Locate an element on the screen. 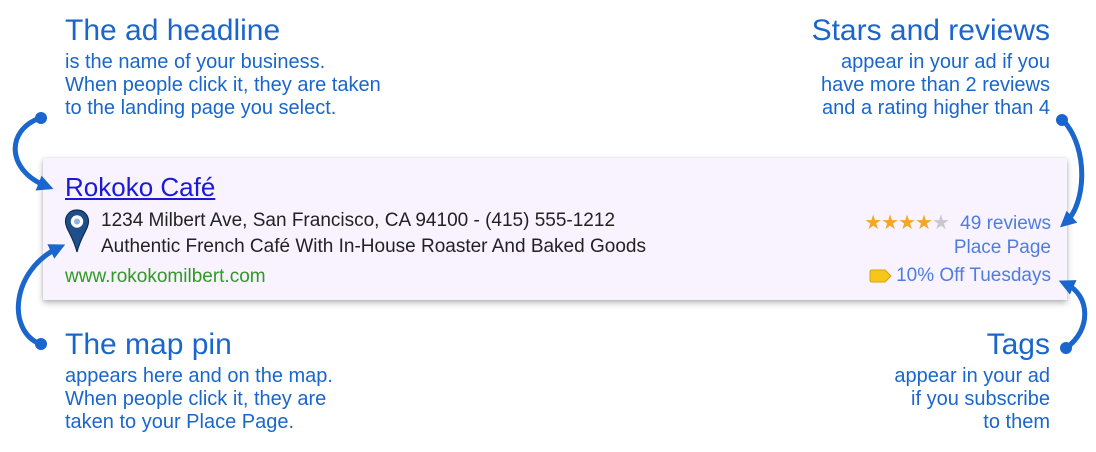 The width and height of the screenshot is (1096, 452). annotation-heading: The map pin is located at coordinates (148, 344).